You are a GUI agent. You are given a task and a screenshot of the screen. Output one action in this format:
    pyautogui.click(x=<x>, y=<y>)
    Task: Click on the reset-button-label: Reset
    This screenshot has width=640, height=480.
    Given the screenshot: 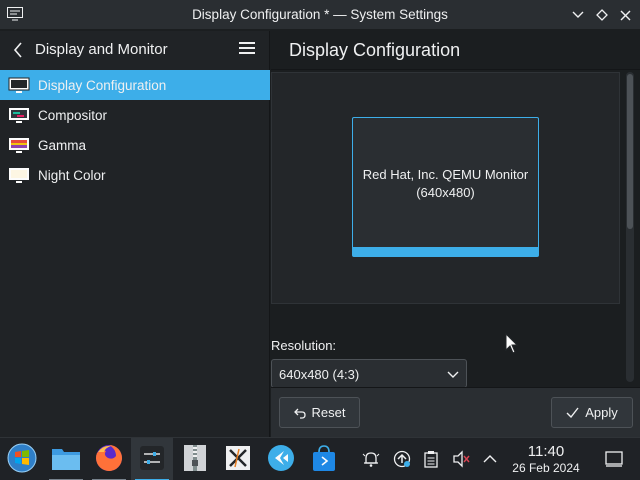 What is the action you would take?
    pyautogui.click(x=328, y=412)
    